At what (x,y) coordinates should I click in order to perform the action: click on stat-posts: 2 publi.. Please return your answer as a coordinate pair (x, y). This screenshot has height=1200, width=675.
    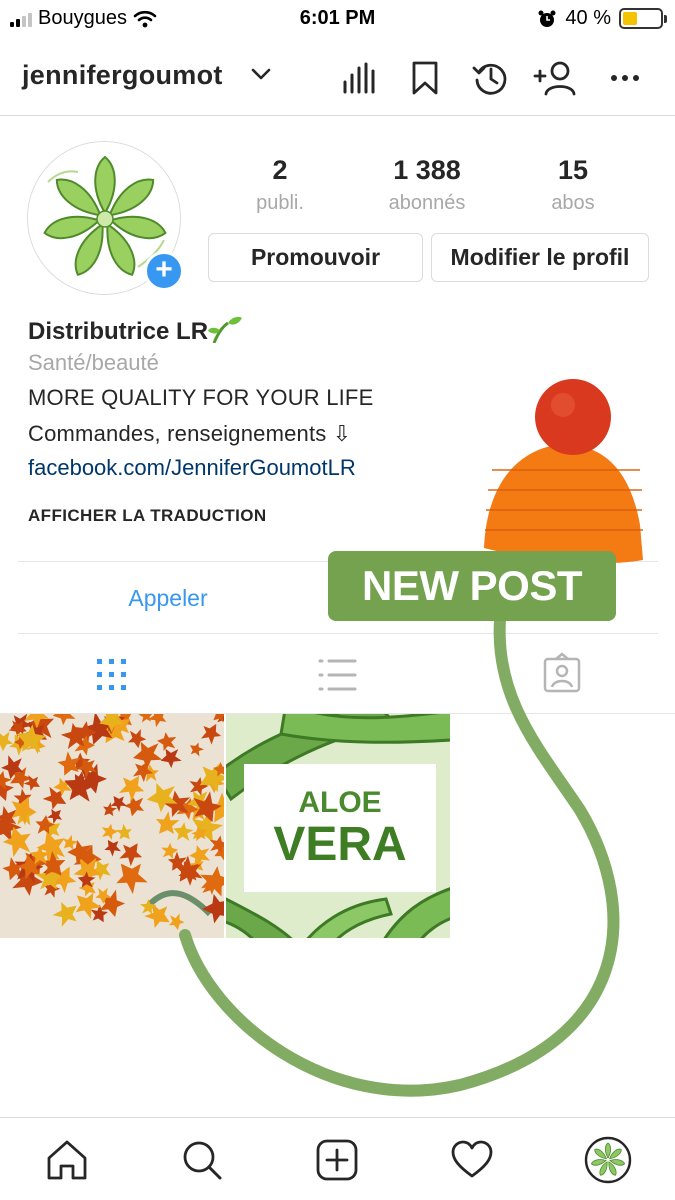
    Looking at the image, I should click on (280, 185).